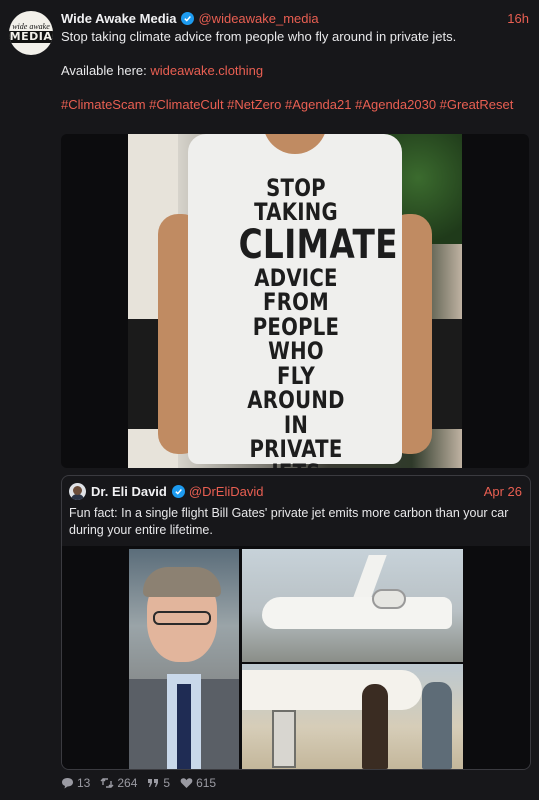  What do you see at coordinates (118, 18) in the screenshot?
I see `author-name: Wide Awake Media` at bounding box center [118, 18].